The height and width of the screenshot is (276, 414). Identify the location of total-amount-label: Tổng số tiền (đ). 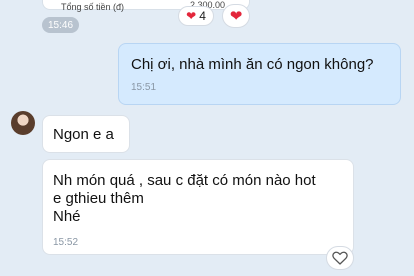
(93, 7).